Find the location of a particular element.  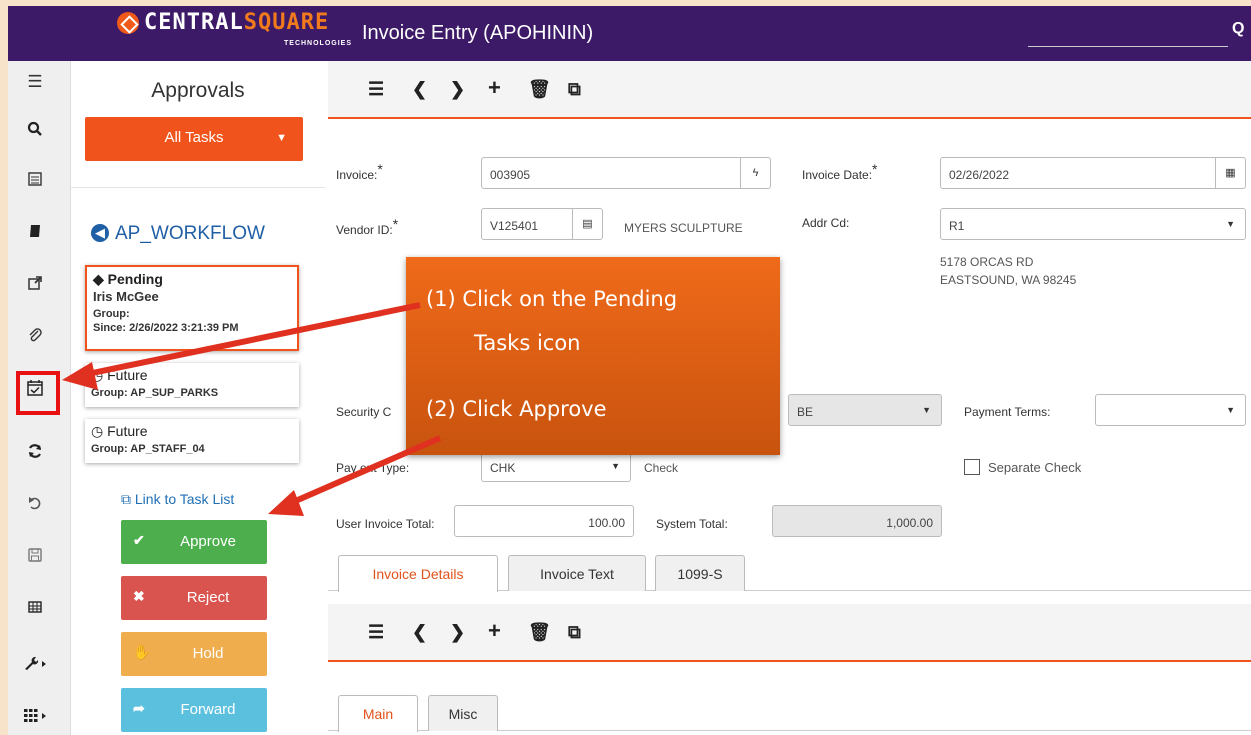

link-task-label: Link to Task List is located at coordinates (184, 499).